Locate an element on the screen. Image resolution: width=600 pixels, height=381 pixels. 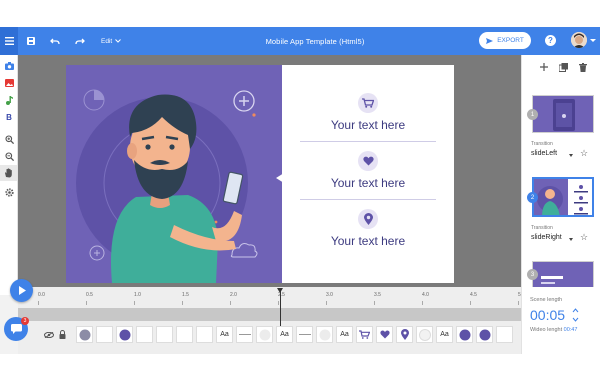
text-tool: B is located at coordinates (9, 117).